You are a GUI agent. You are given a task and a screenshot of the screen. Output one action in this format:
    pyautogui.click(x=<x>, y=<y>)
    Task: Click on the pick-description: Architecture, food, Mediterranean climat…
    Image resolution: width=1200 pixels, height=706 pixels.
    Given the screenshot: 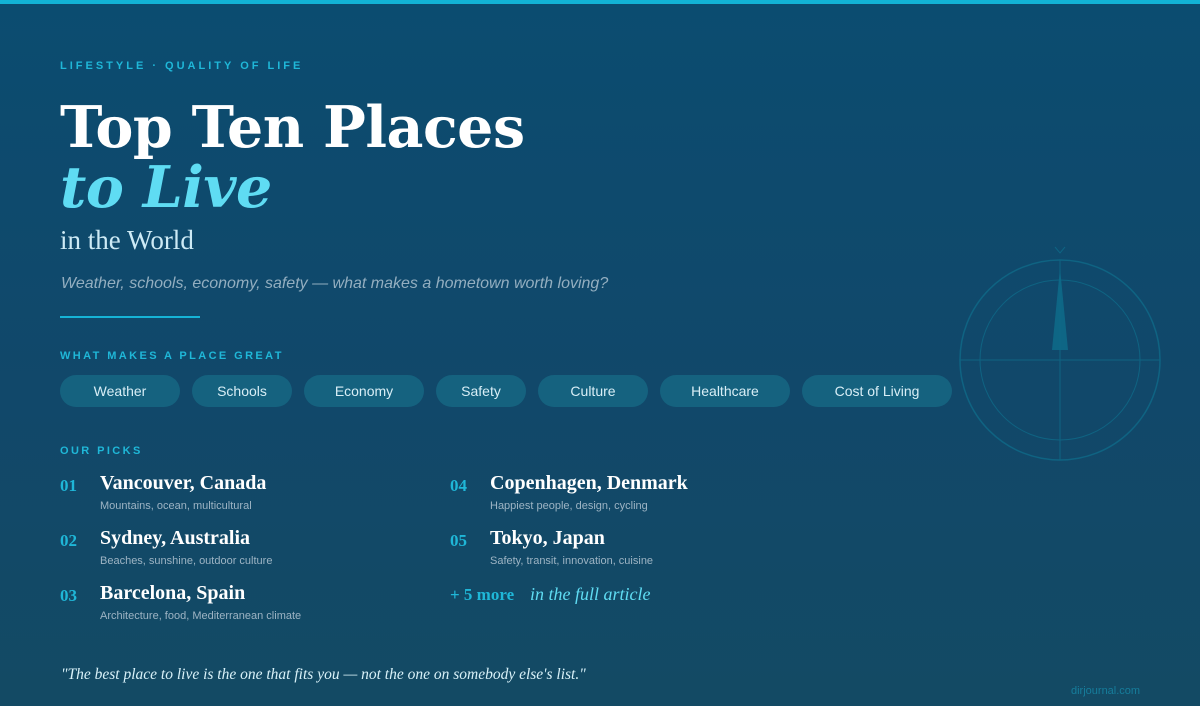 What is the action you would take?
    pyautogui.click(x=201, y=616)
    